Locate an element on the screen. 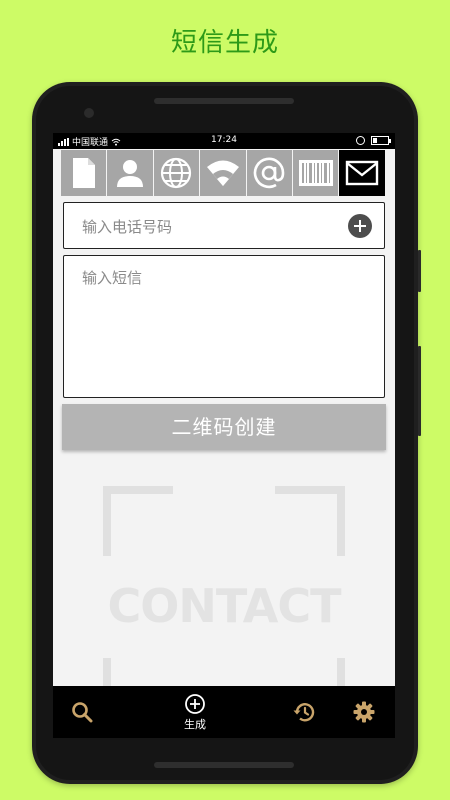 Image resolution: width=450 pixels, height=800 pixels. barcode-icon is located at coordinates (315, 173).